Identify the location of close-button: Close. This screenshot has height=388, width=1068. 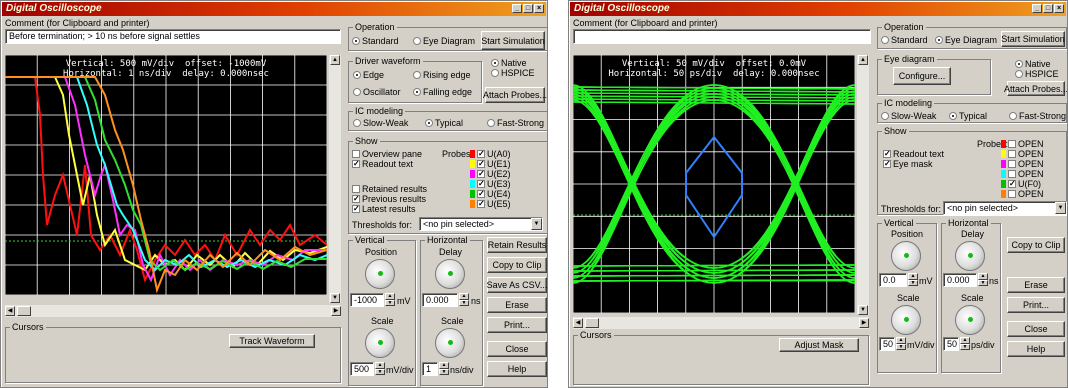
(1036, 329).